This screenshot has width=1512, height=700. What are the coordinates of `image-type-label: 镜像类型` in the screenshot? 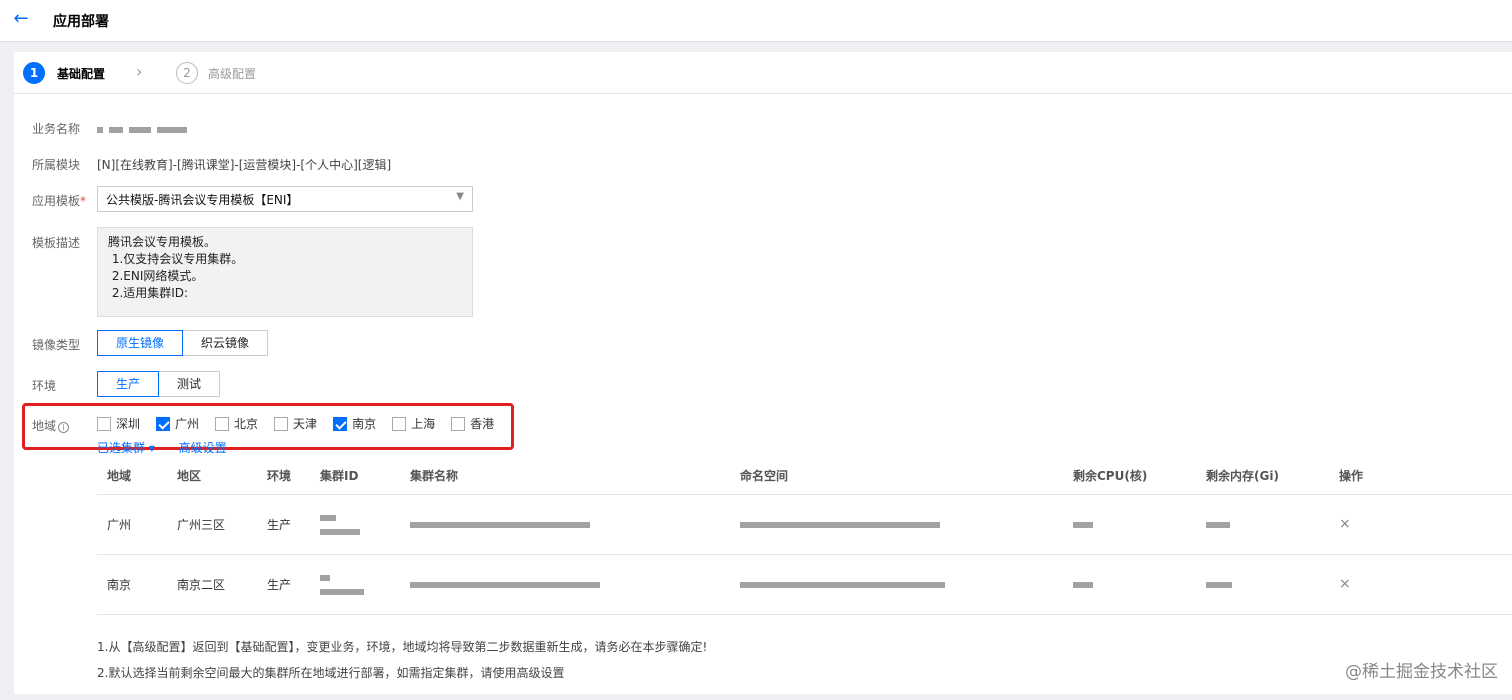 It's located at (56, 345).